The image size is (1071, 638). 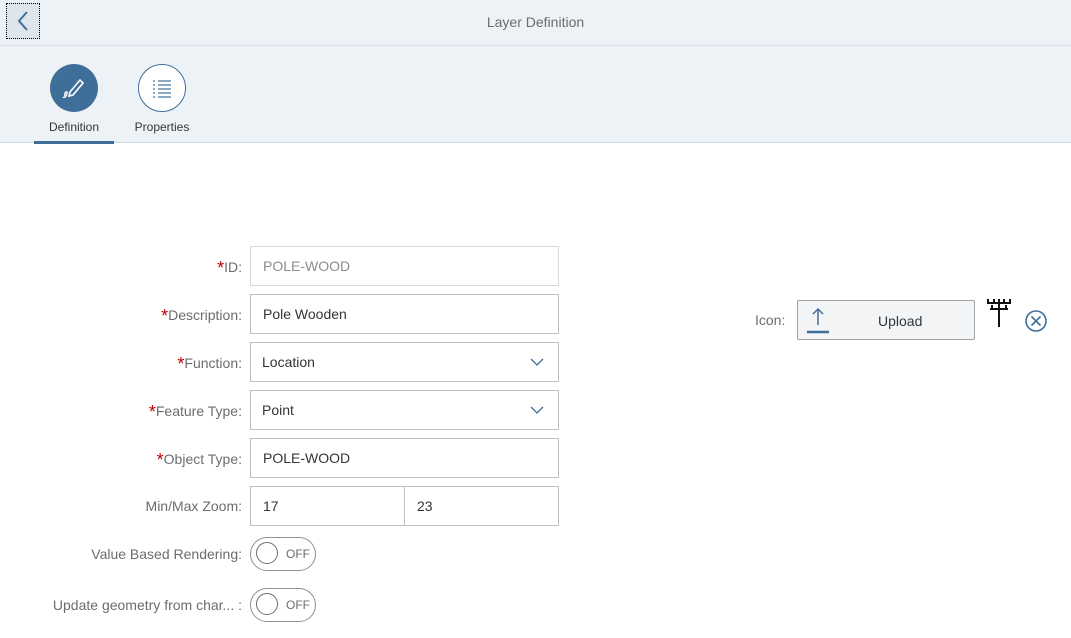 I want to click on utility-pole-icon, so click(x=999, y=313).